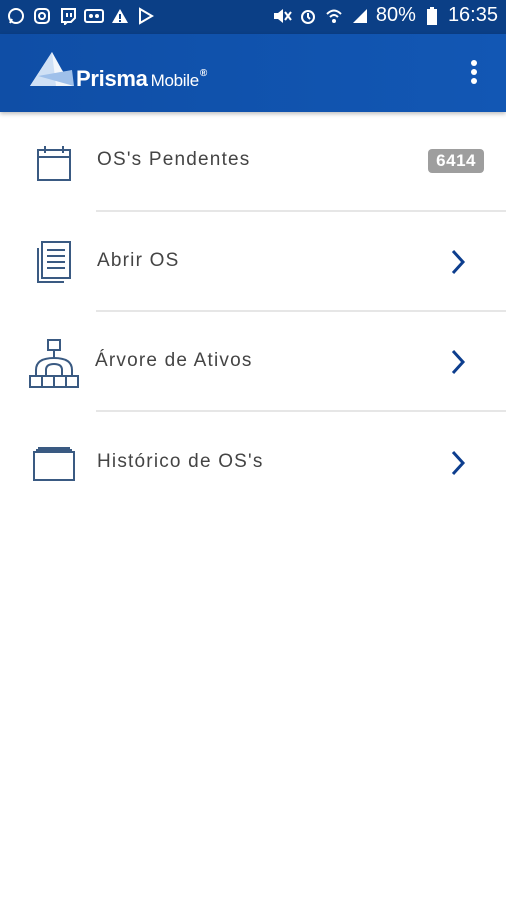 This screenshot has width=506, height=900. I want to click on menu-item-asset-tree: Árvore de Ativos, so click(253, 362).